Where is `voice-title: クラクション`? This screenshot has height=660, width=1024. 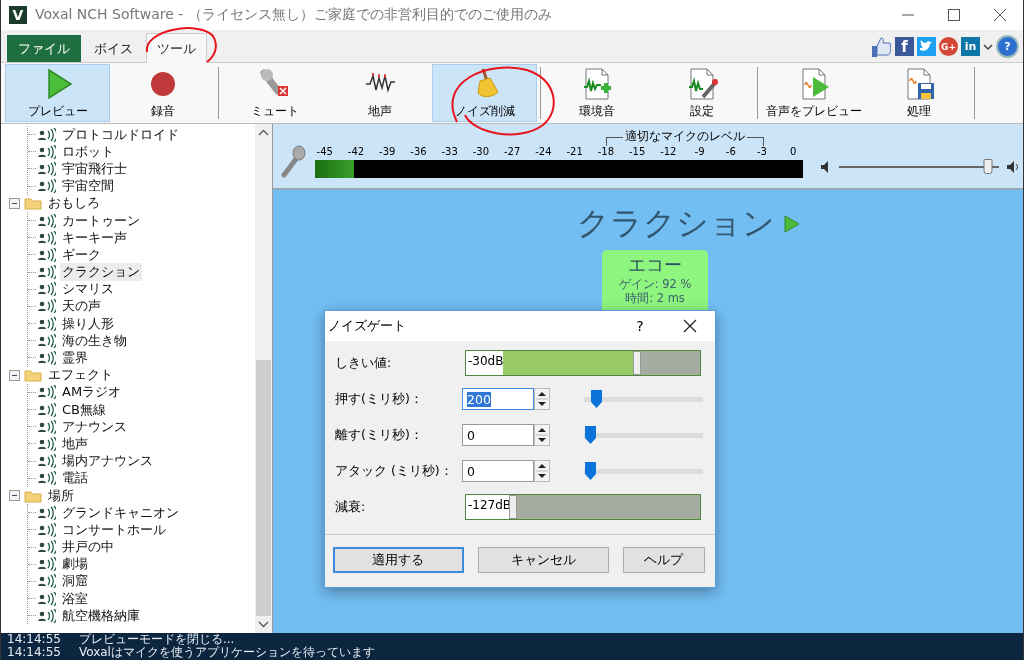
voice-title: クラクション is located at coordinates (676, 223).